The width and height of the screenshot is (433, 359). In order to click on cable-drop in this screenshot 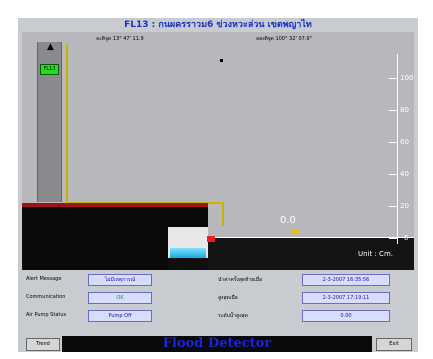, I will do `click(223, 214)`.